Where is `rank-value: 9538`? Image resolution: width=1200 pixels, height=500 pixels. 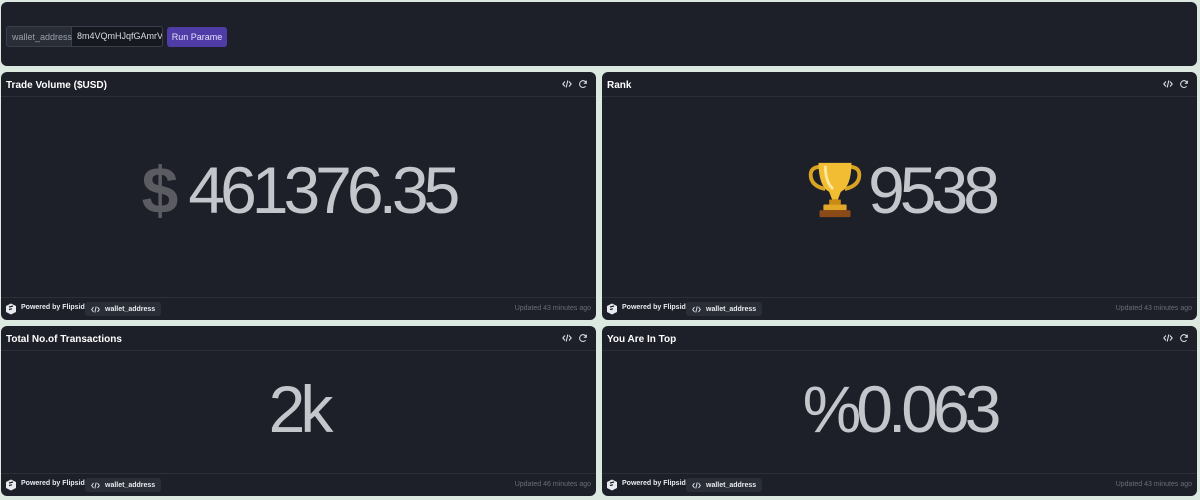 rank-value: 9538 is located at coordinates (899, 190).